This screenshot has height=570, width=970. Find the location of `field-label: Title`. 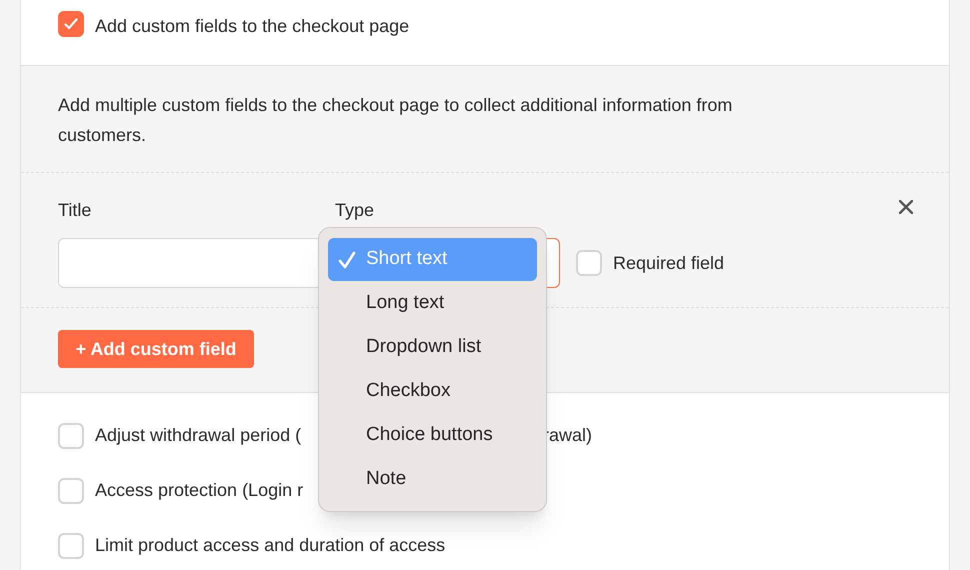

field-label: Title is located at coordinates (75, 210).